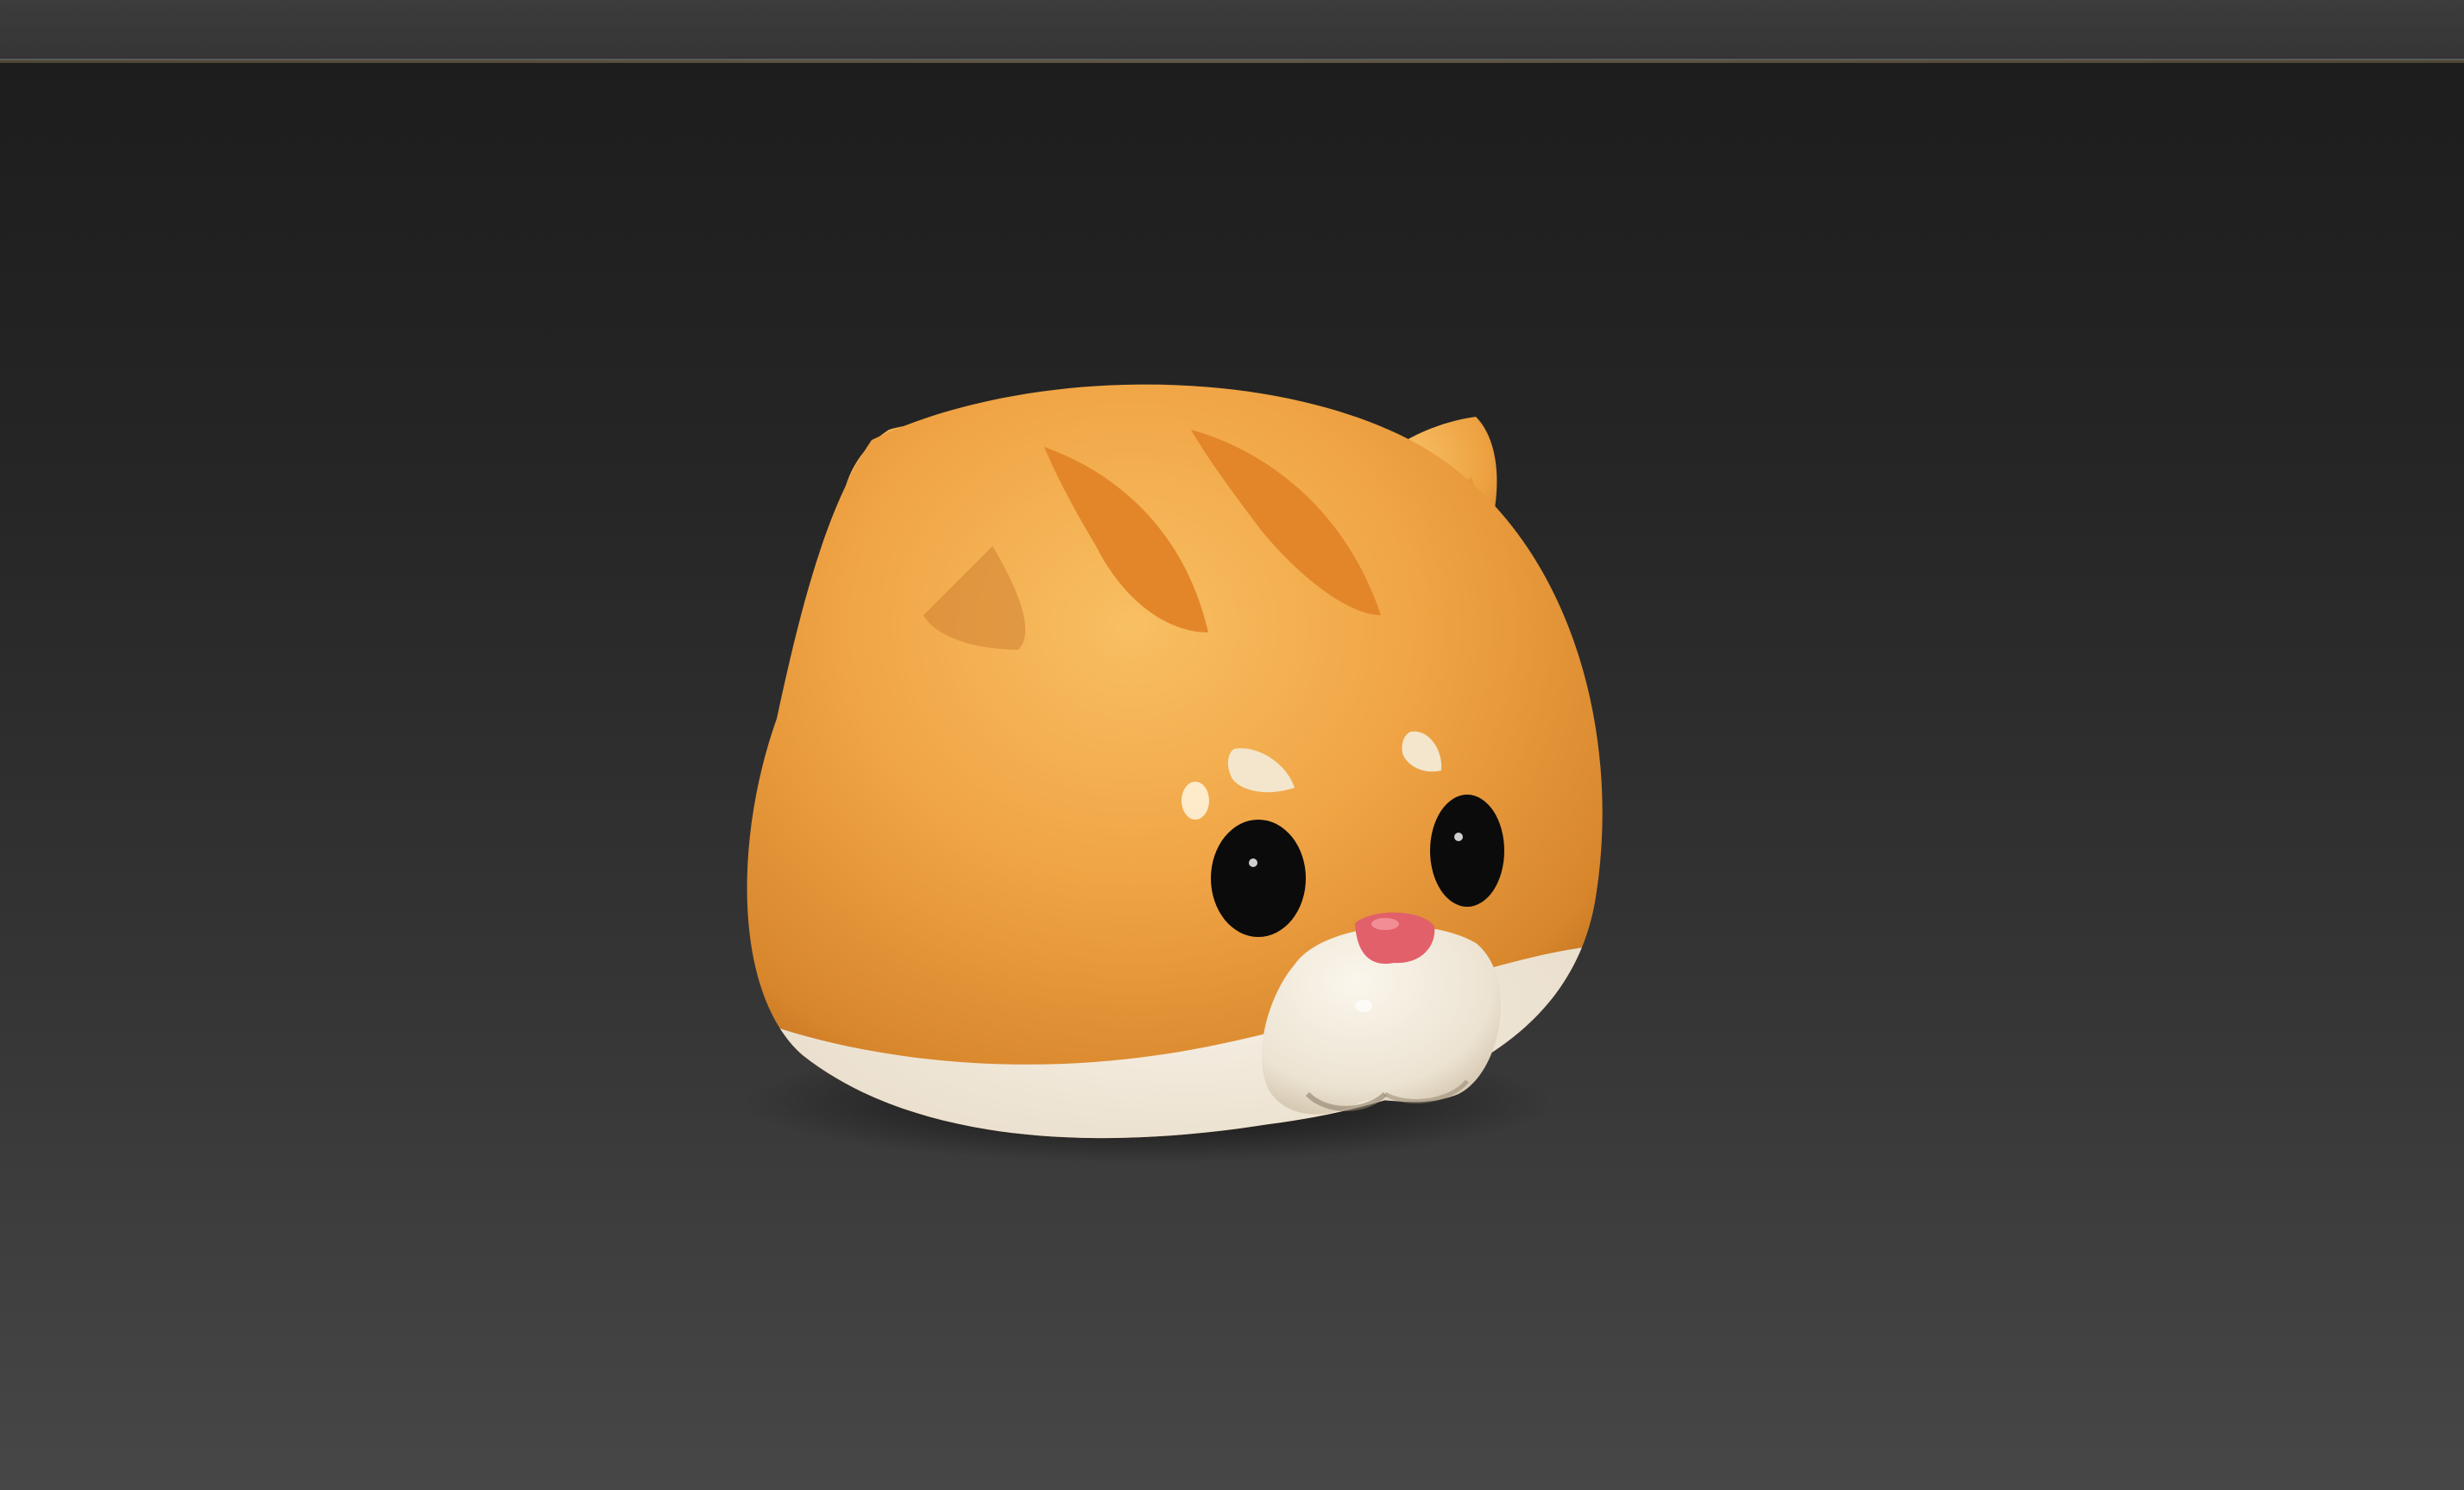 The height and width of the screenshot is (1490, 2464). Describe the element at coordinates (1467, 851) in the screenshot. I see `right-eye` at that location.